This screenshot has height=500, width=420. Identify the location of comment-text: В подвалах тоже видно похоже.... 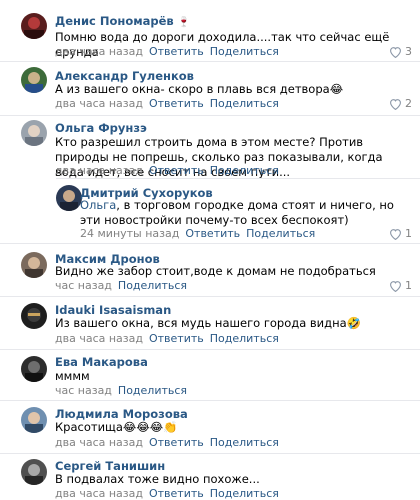
(157, 479).